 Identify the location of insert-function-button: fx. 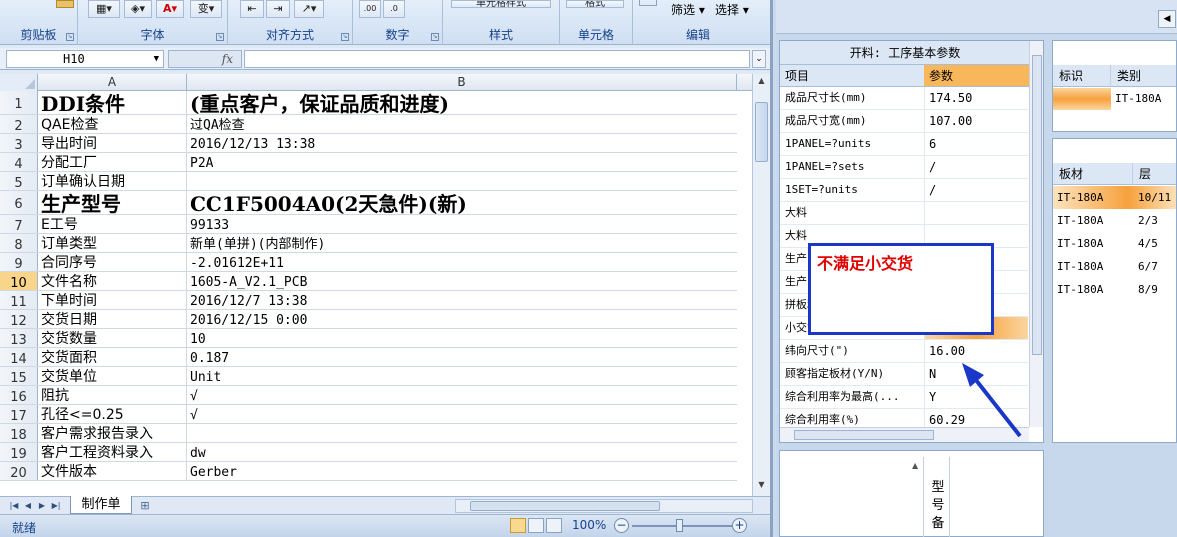
(205, 59).